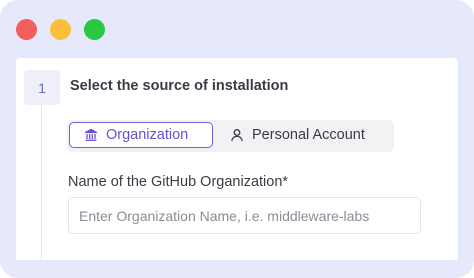 This screenshot has height=278, width=474. I want to click on window-controls, so click(60, 29).